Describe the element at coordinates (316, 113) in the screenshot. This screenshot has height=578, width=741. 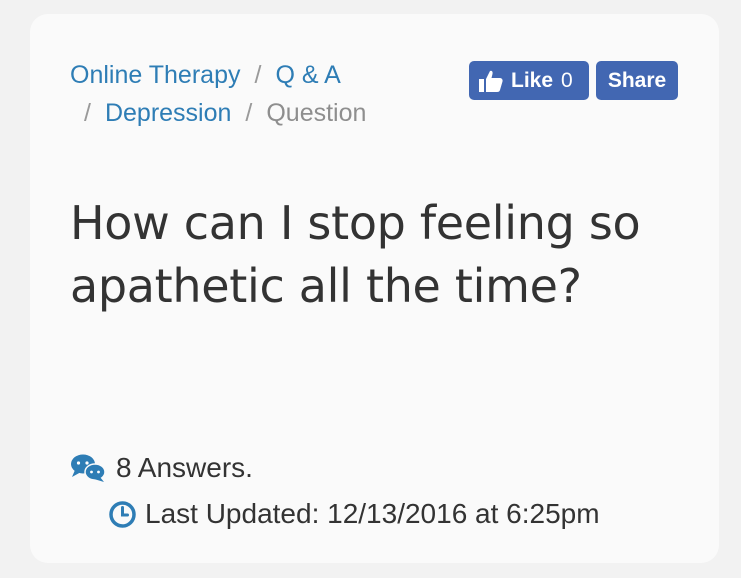
I see `breadcrumb-current-question: Question` at that location.